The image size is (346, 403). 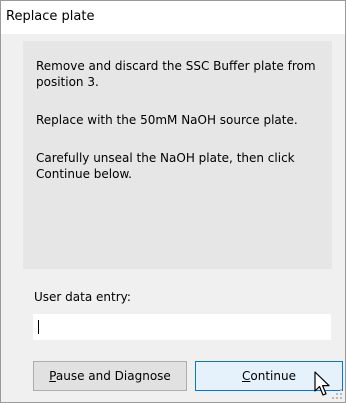 I want to click on pause-label: ause and Diagnose, so click(x=113, y=376).